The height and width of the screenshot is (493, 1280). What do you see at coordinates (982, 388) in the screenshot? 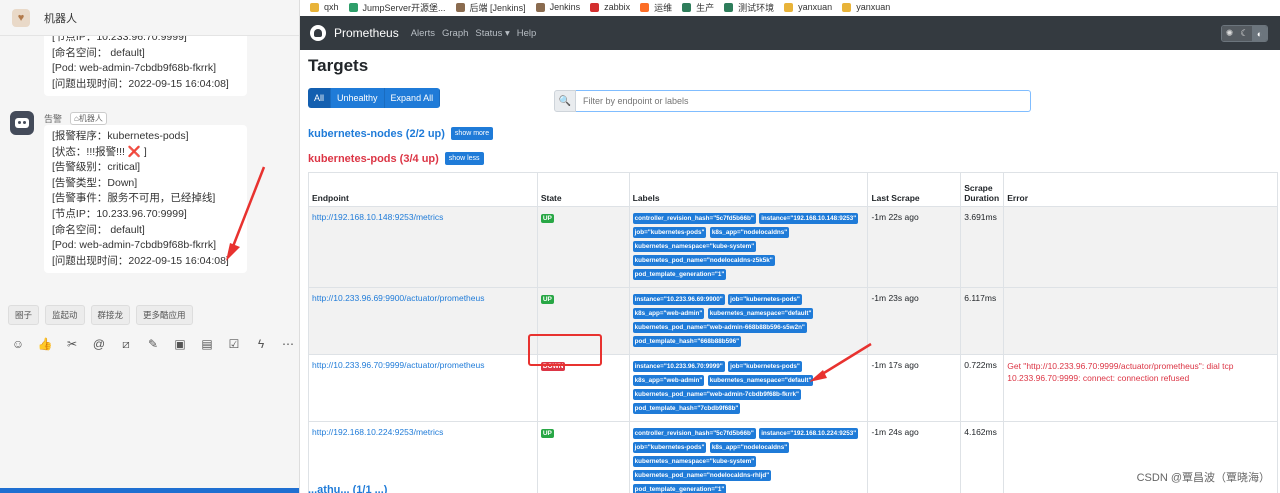
I see `scrape-duration: 0.722ms` at bounding box center [982, 388].